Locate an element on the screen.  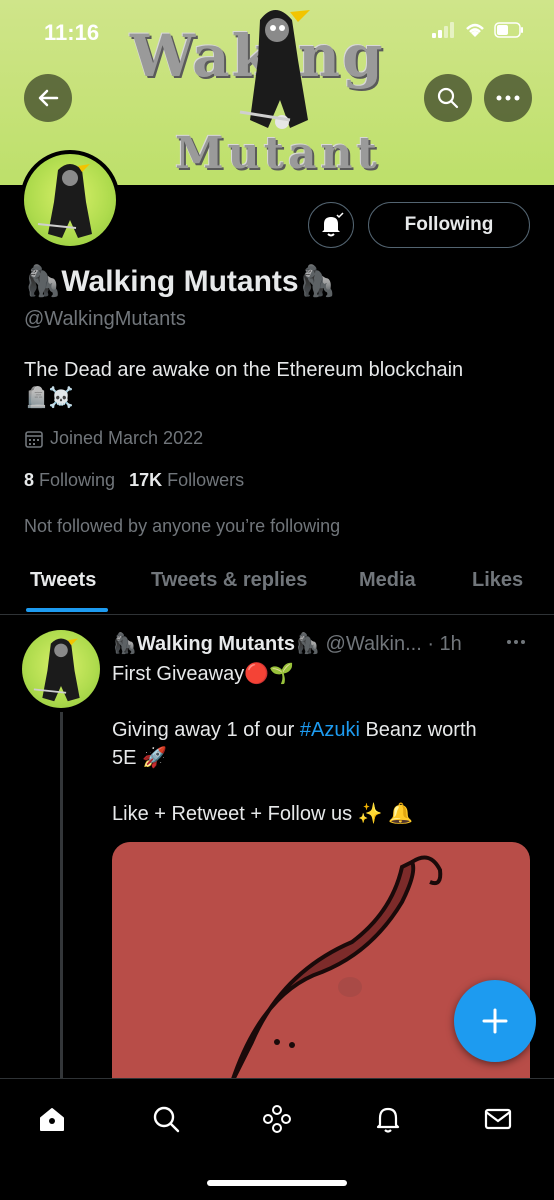
wifi-icon is located at coordinates (475, 30).